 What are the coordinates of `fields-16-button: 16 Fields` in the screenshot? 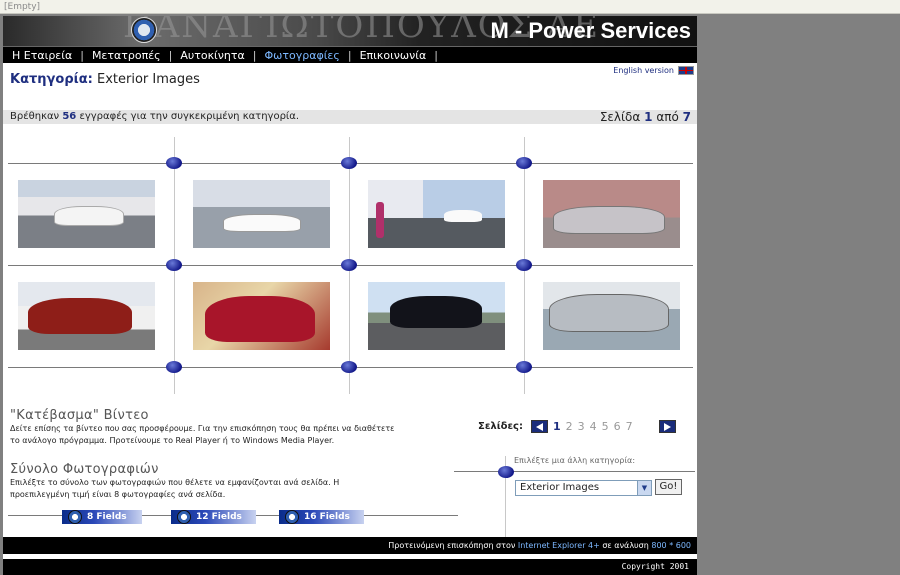 It's located at (321, 517).